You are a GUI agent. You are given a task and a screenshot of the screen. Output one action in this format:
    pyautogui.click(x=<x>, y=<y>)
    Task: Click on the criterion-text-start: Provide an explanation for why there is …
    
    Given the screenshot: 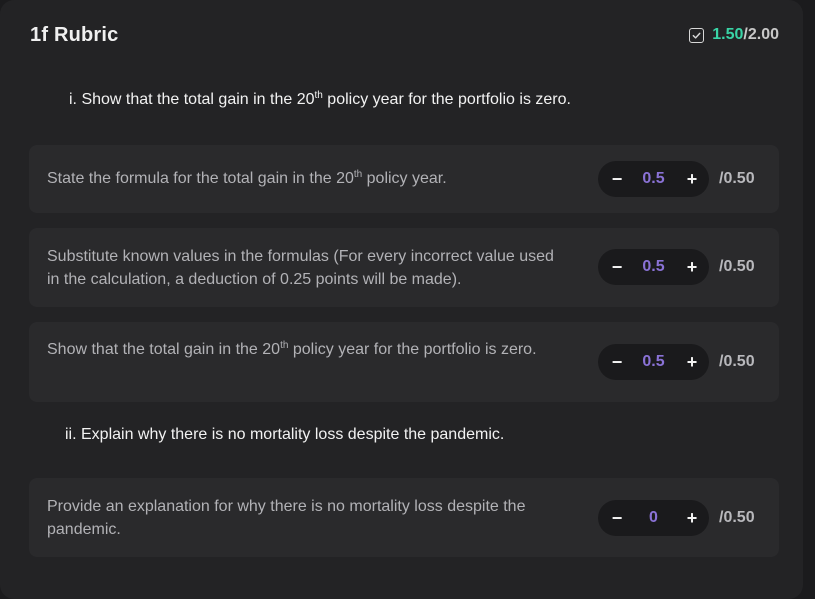 What is the action you would take?
    pyautogui.click(x=286, y=518)
    